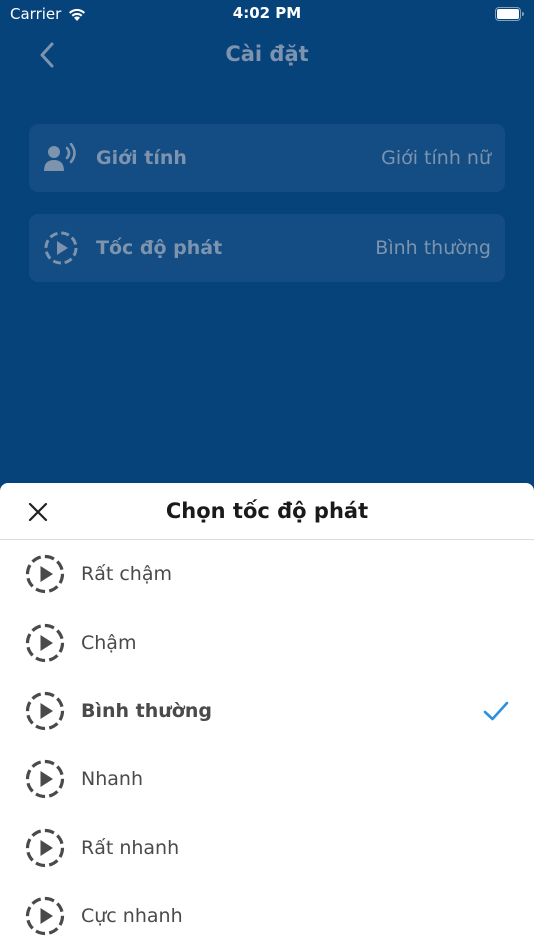  What do you see at coordinates (126, 574) in the screenshot?
I see `option-label: Rất chậm` at bounding box center [126, 574].